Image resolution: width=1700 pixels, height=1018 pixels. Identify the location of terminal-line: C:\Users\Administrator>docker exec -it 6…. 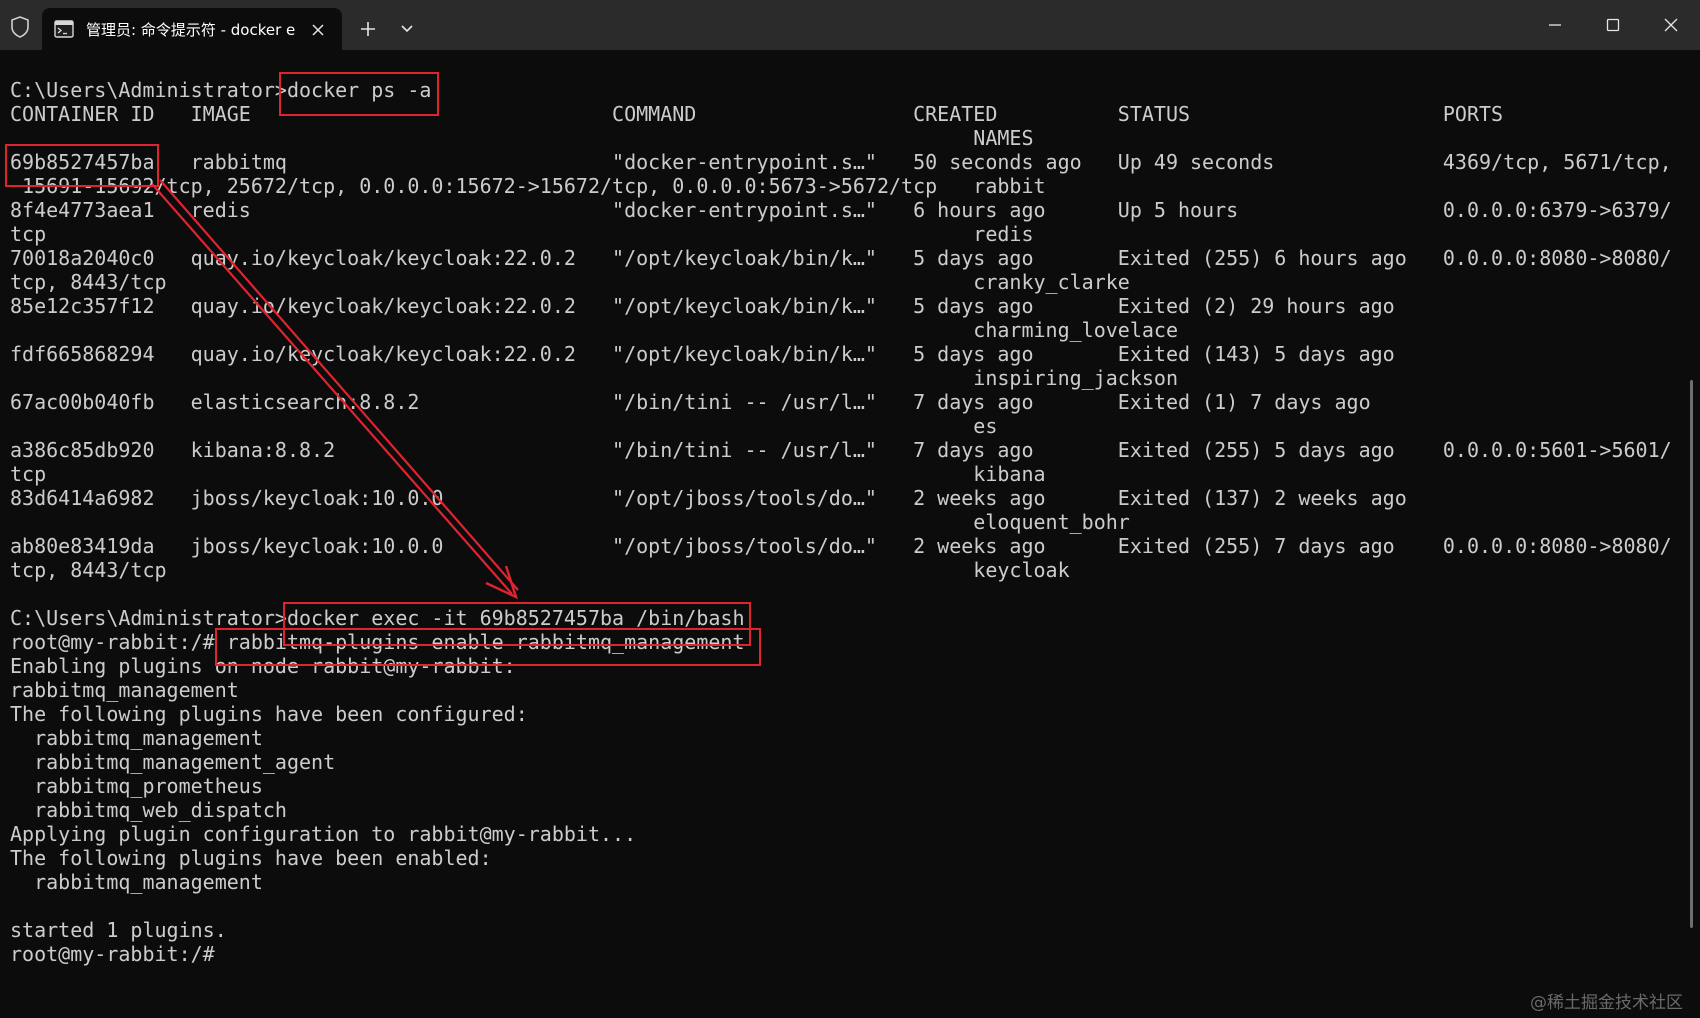
(377, 618).